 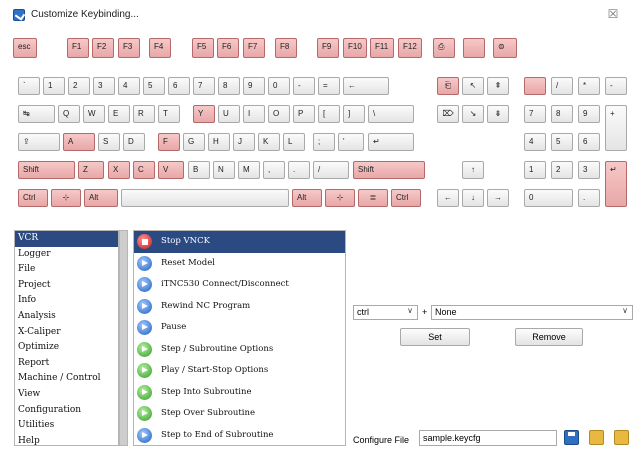 I want to click on key-numpad-12: 2, so click(x=562, y=170).